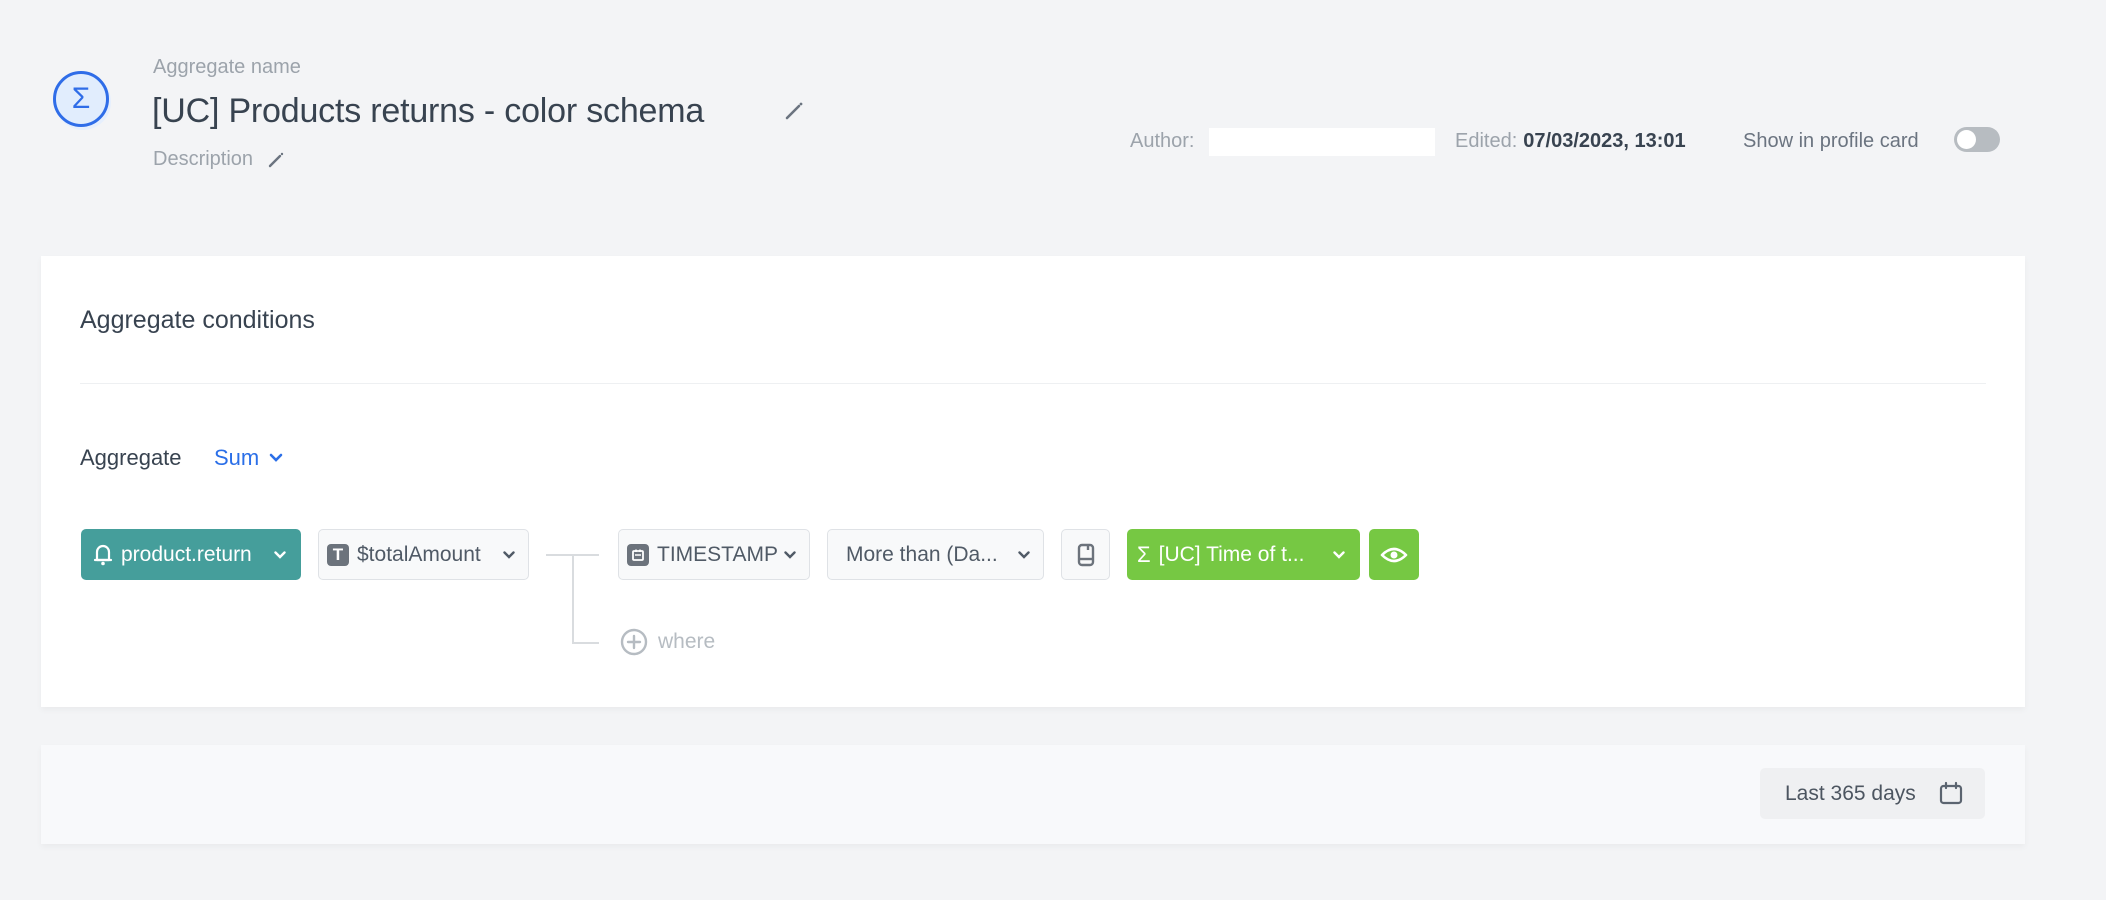 The width and height of the screenshot is (2106, 900). I want to click on book-icon, so click(1085, 554).